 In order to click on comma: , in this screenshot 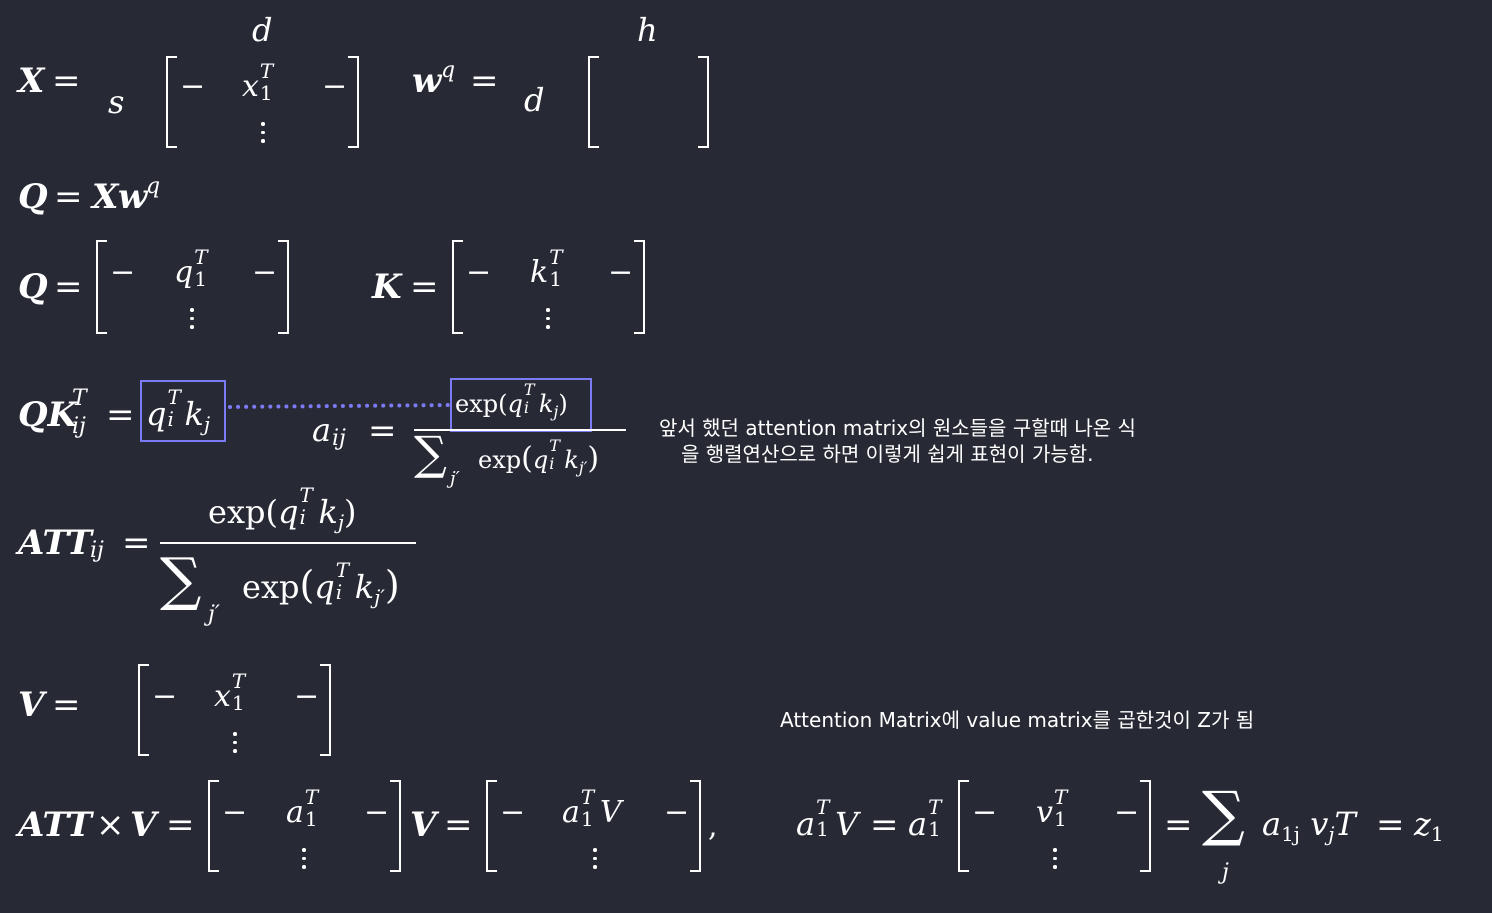, I will do `click(713, 826)`.